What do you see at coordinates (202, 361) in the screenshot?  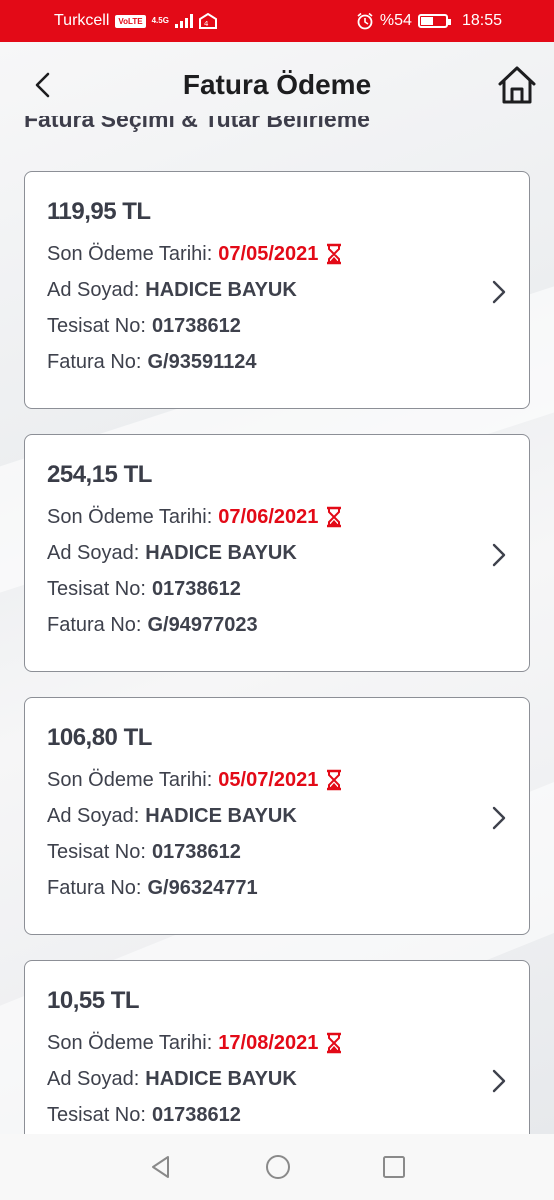 I see `invoice-value: G/93591124` at bounding box center [202, 361].